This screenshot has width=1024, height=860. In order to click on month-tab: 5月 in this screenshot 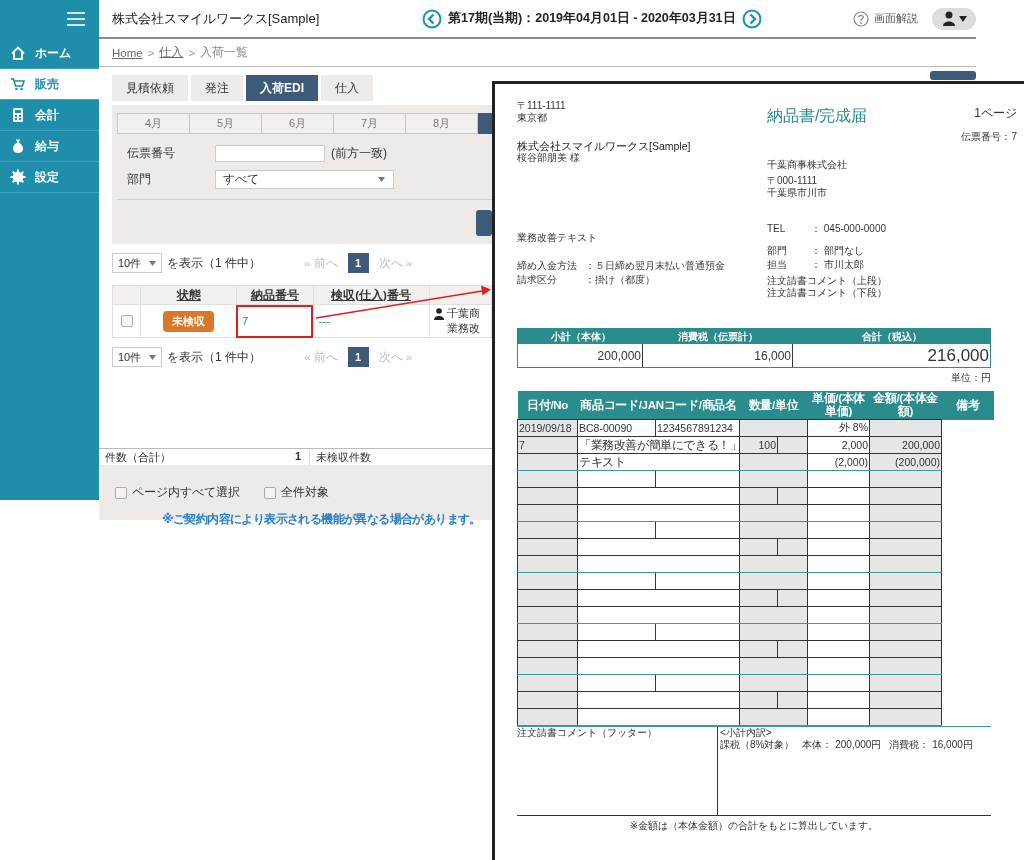, I will do `click(226, 123)`.